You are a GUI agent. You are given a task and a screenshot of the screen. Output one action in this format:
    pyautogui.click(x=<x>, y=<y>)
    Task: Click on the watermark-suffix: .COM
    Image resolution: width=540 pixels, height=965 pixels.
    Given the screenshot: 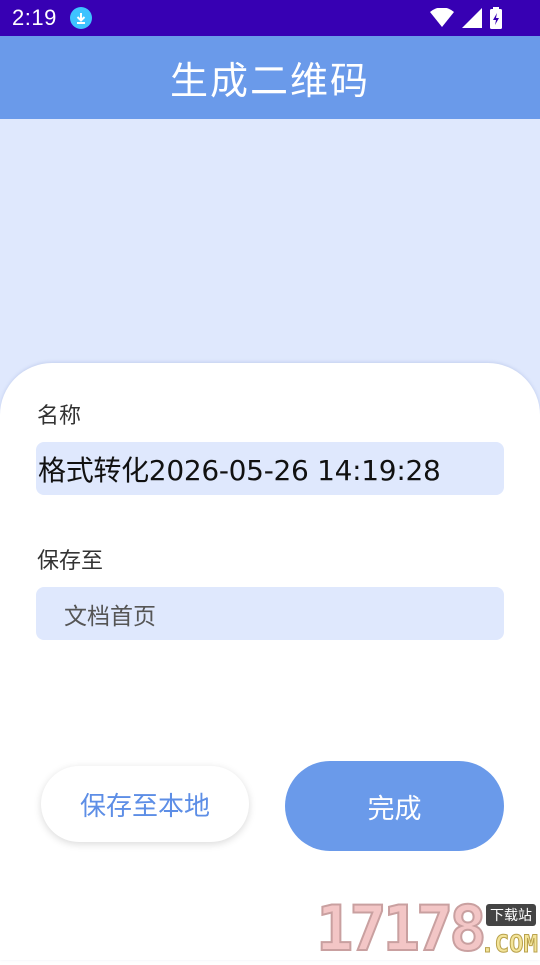 What is the action you would take?
    pyautogui.click(x=509, y=944)
    